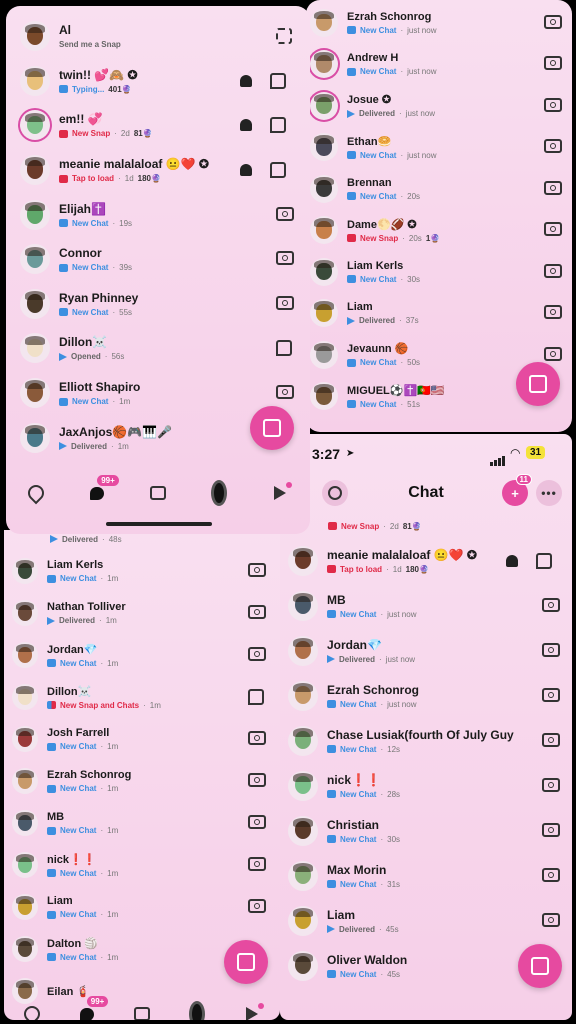  I want to click on list-item: Dillon☠️ Opened · 56s, so click(158, 348).